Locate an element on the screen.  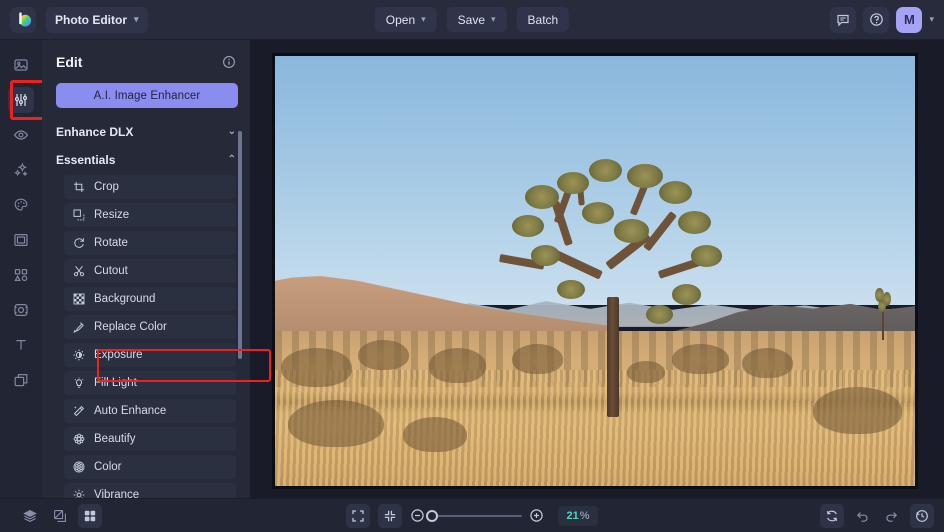
undo-button is located at coordinates (862, 516).